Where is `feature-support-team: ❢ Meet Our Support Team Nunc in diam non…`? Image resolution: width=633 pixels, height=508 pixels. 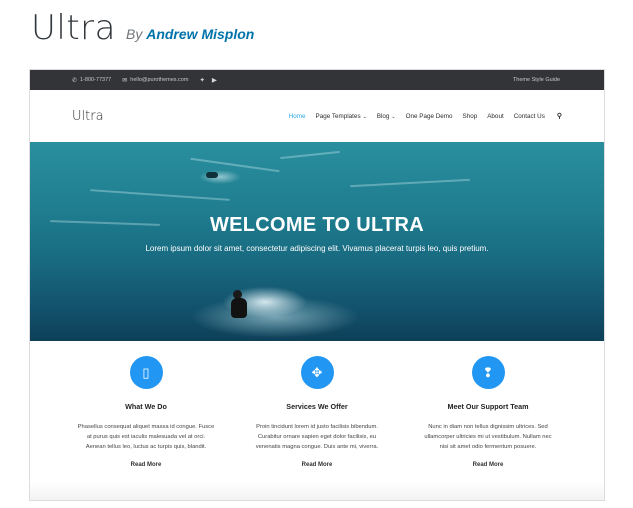
feature-support-team: ❢ Meet Our Support Team Nunc in diam non… is located at coordinates (488, 412).